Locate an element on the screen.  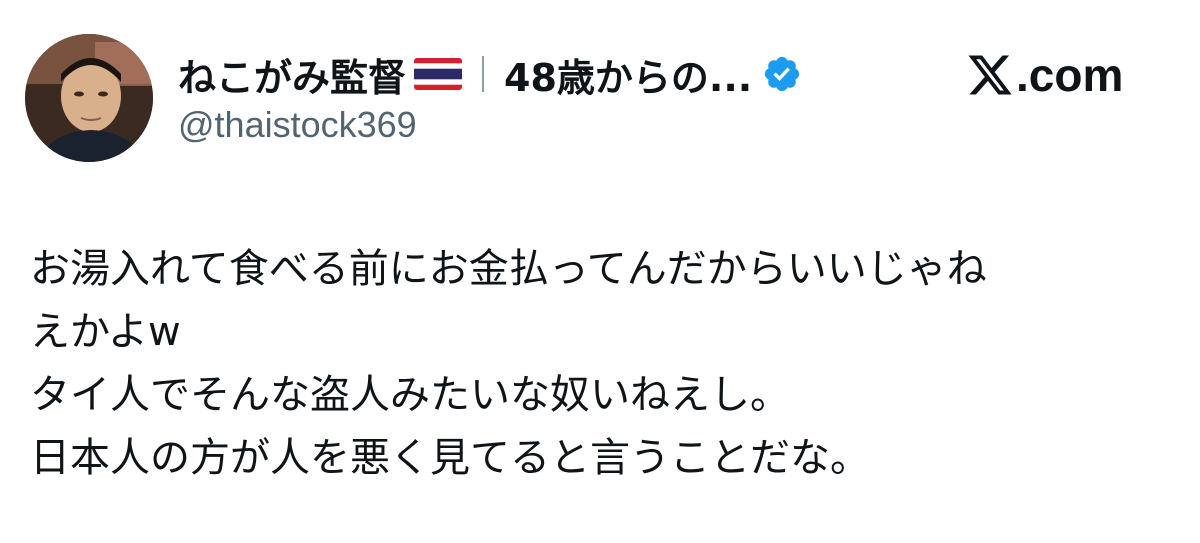
x-brand: .com is located at coordinates (1044, 75).